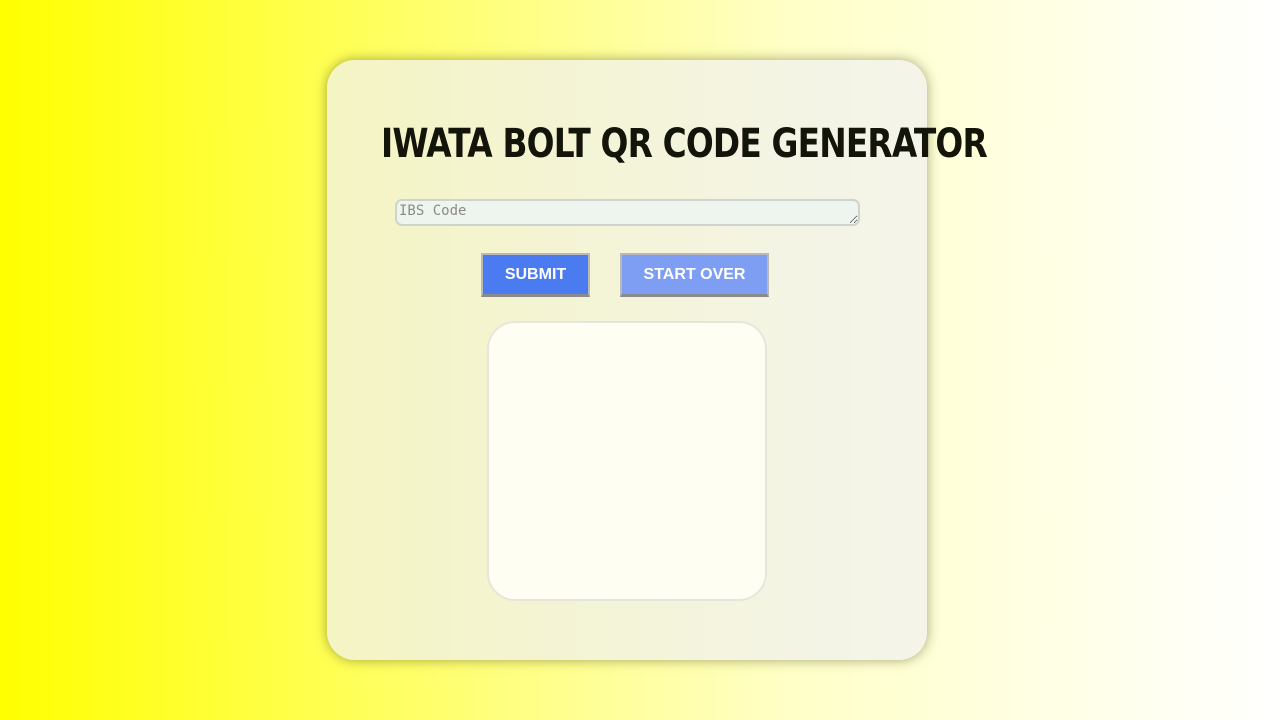 This screenshot has width=1280, height=720. Describe the element at coordinates (684, 144) in the screenshot. I see `page-title: IWATA BOLT QR CODE GENERATOR` at that location.